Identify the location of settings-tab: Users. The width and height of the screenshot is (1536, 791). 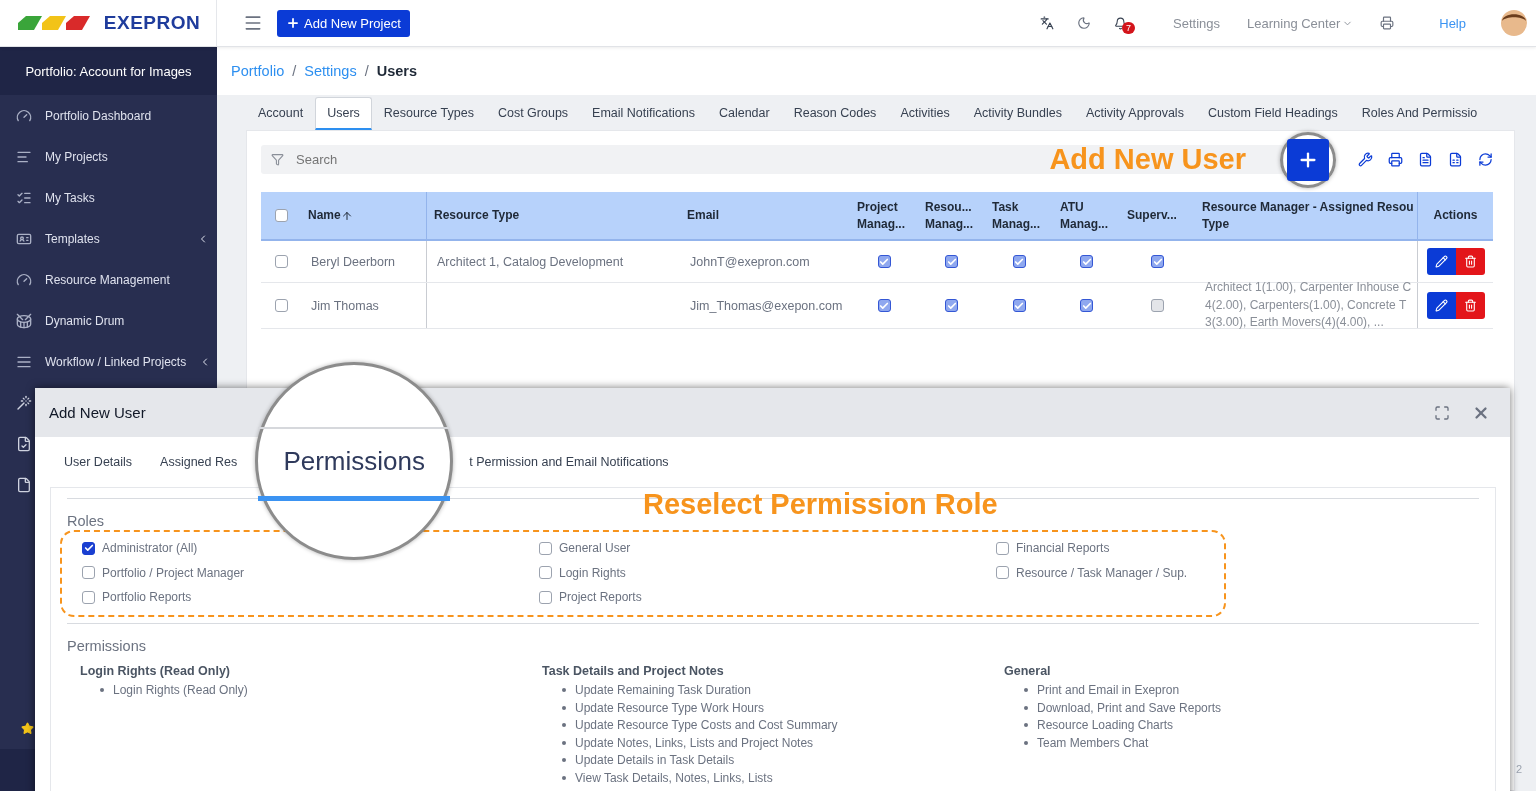
(343, 113).